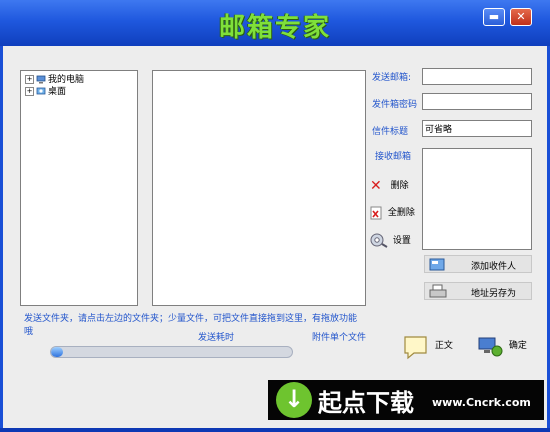 This screenshot has width=550, height=432. What do you see at coordinates (366, 403) in the screenshot?
I see `banner-brand: 起点下载` at bounding box center [366, 403].